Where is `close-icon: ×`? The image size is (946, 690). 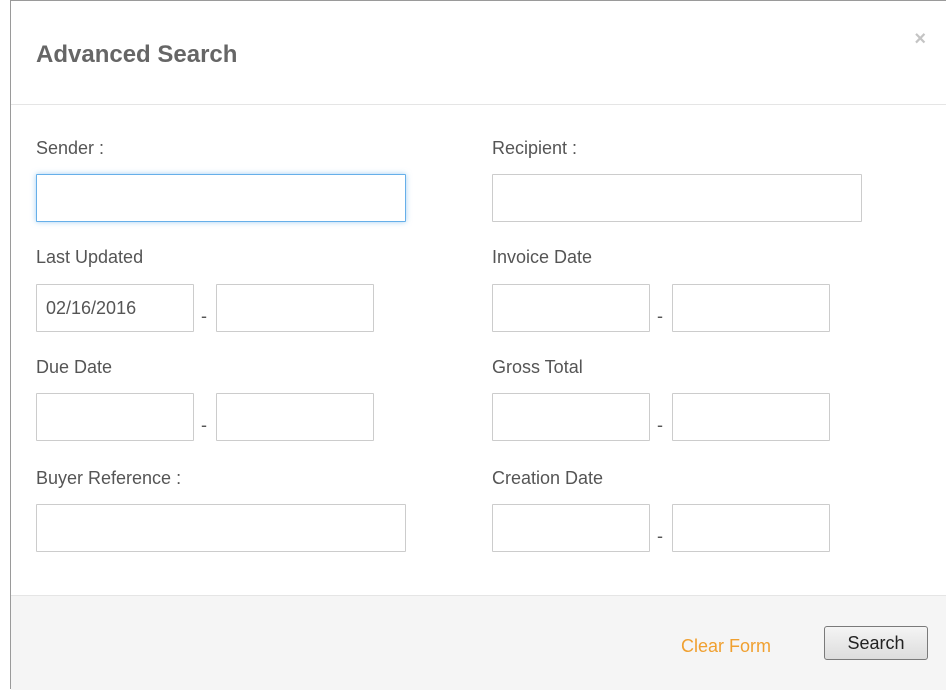
close-icon: × is located at coordinates (920, 39).